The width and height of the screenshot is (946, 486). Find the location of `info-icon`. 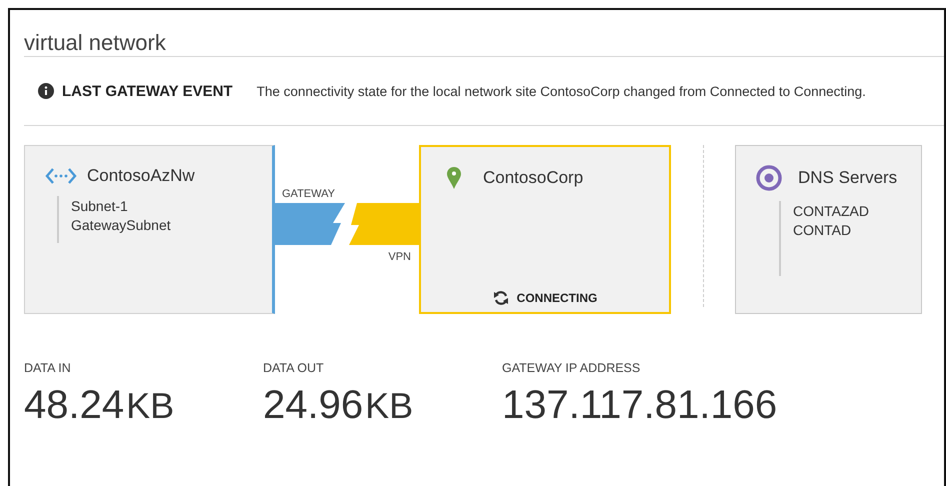

info-icon is located at coordinates (46, 91).